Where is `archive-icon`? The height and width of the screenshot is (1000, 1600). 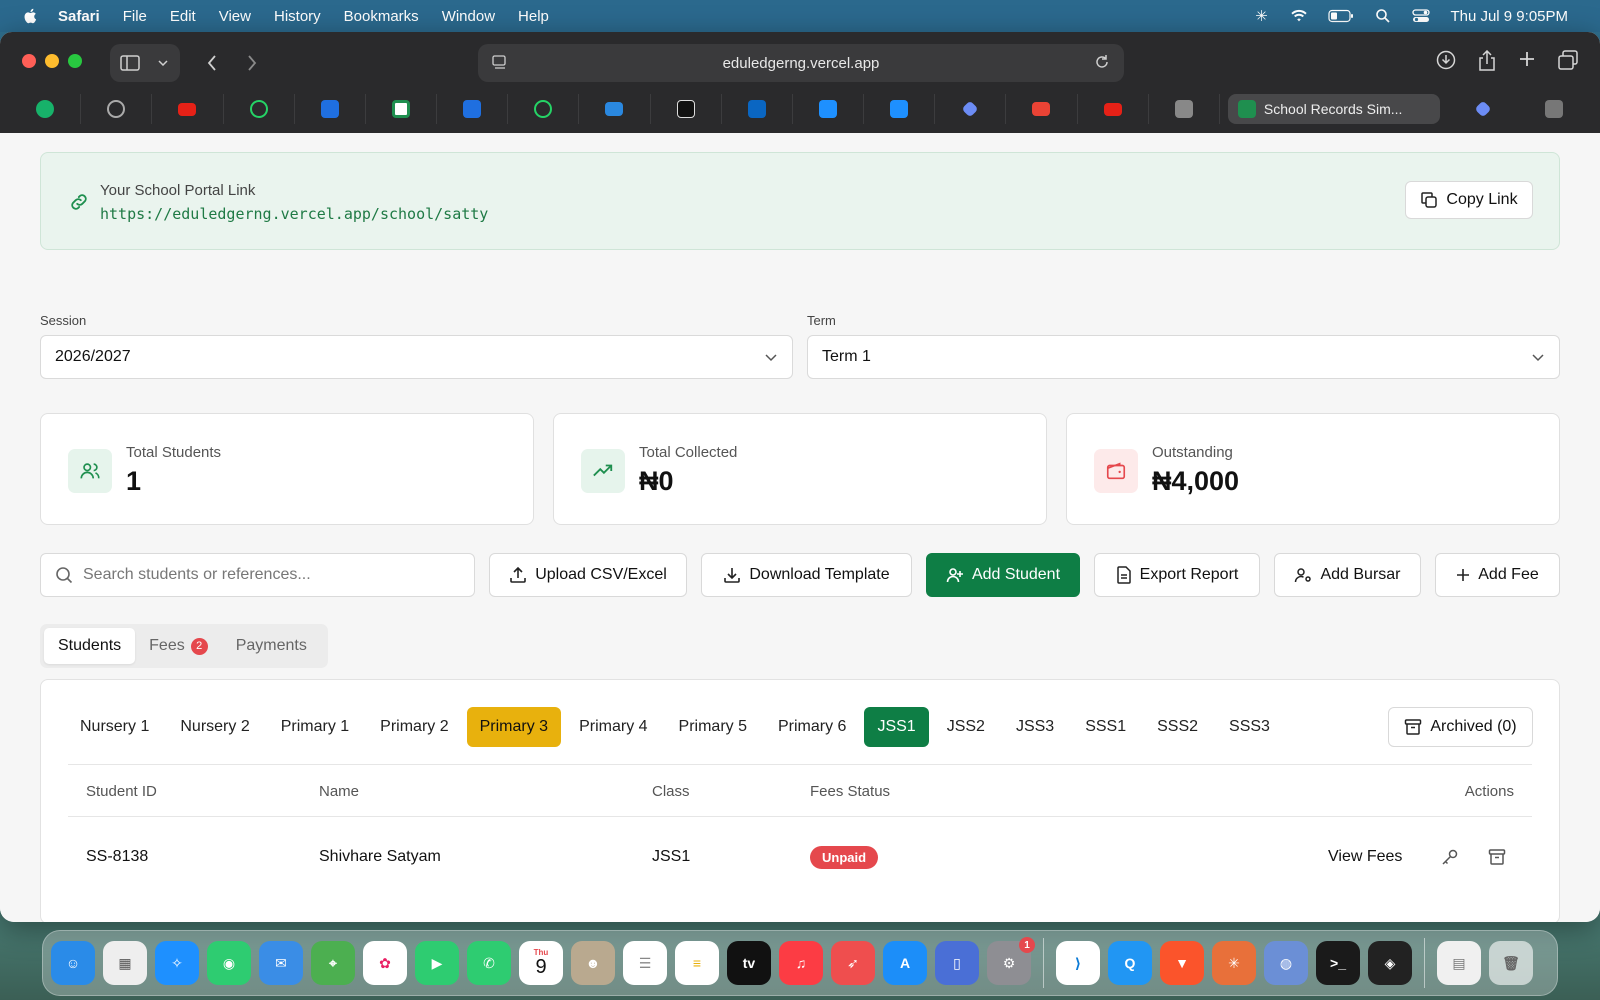 archive-icon is located at coordinates (1497, 857).